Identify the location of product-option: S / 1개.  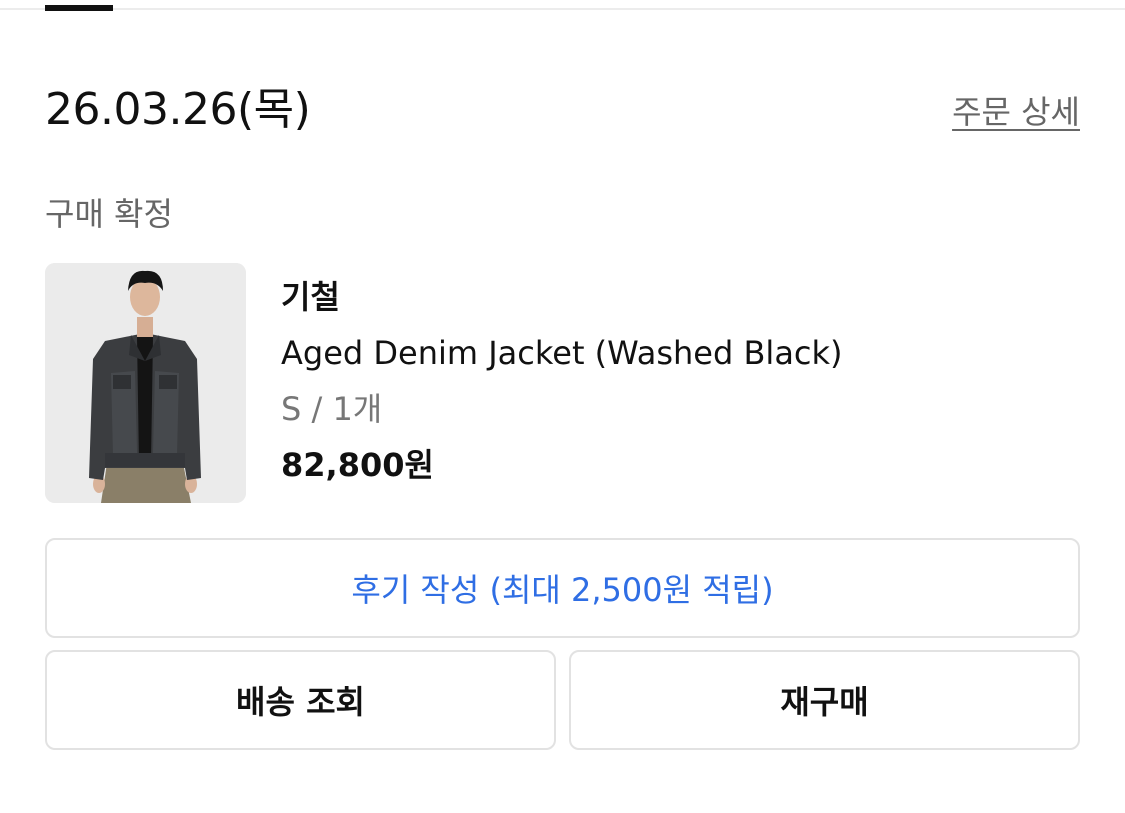
(332, 409).